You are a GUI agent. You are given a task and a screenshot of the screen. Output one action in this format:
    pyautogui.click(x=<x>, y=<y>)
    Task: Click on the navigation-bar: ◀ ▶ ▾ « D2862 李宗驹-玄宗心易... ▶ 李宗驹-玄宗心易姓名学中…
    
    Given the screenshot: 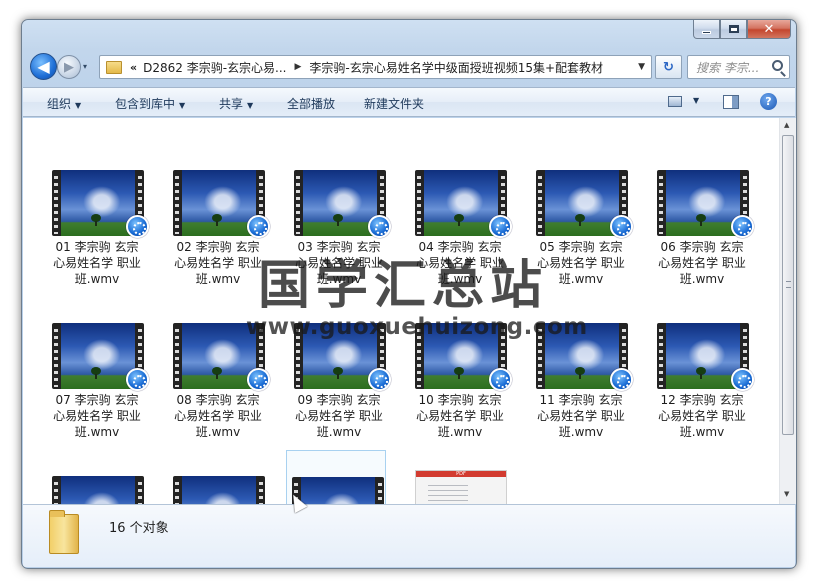 What is the action you would take?
    pyautogui.click(x=410, y=68)
    